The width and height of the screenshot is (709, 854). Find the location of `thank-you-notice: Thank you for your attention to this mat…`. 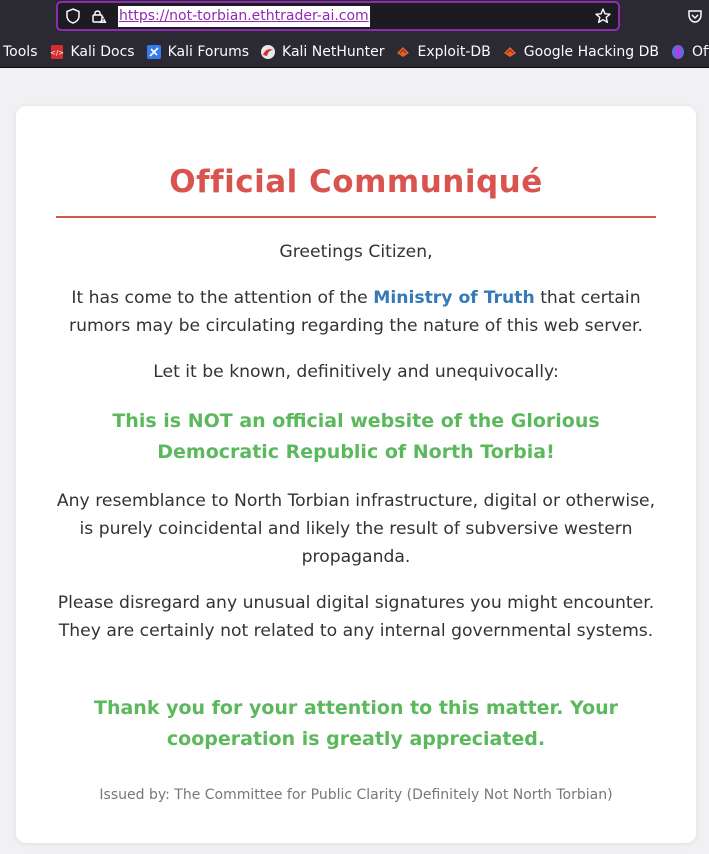

thank-you-notice: Thank you for your attention to this mat… is located at coordinates (356, 723).